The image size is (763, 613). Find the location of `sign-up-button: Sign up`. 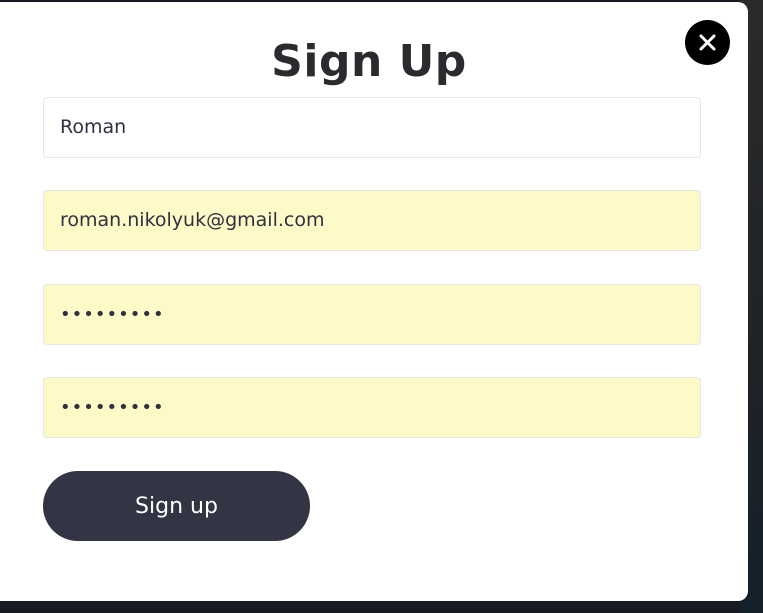

sign-up-button: Sign up is located at coordinates (176, 506).